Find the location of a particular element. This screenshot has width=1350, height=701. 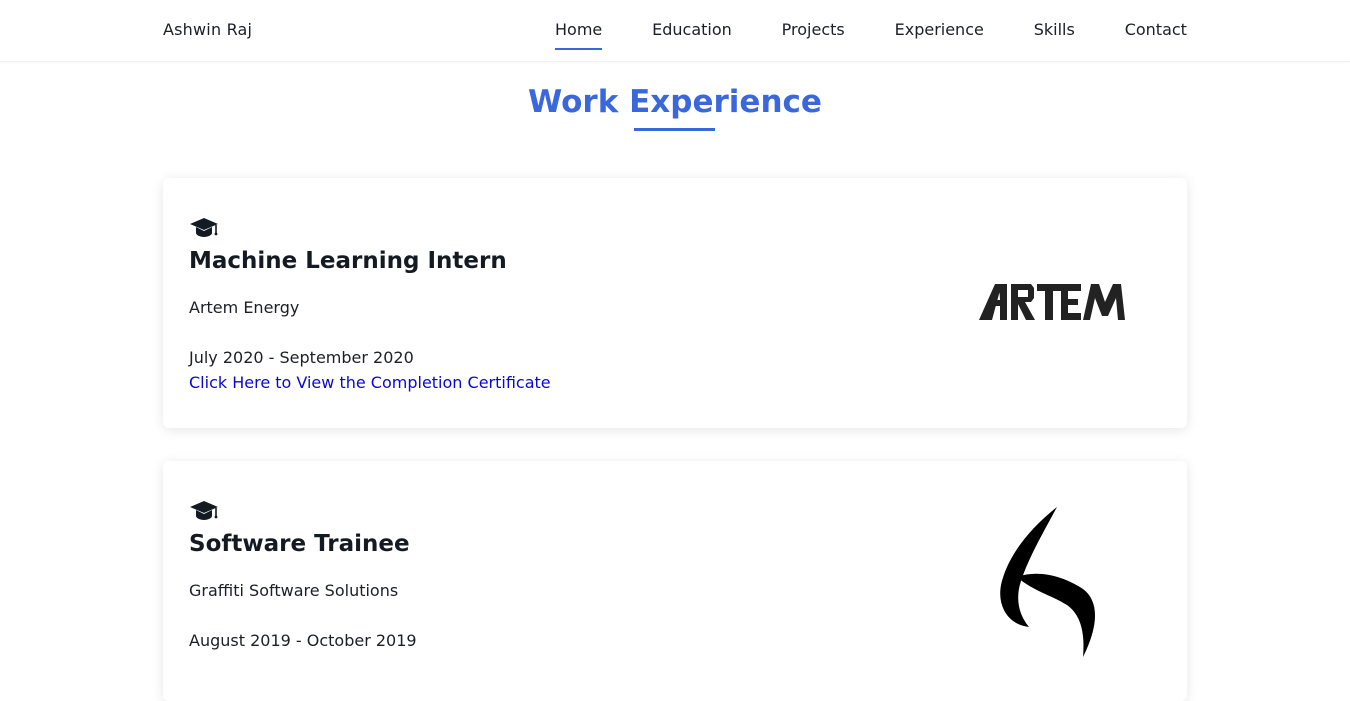

job-title: Software Trainee is located at coordinates (299, 544).